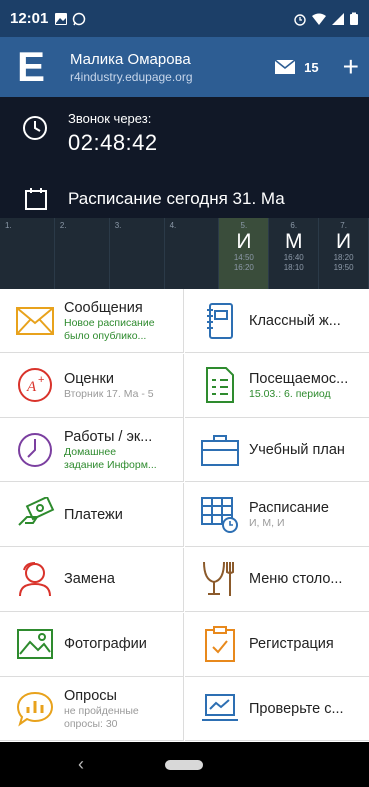 This screenshot has height=787, width=369. I want to click on envelope-icon, so click(35, 321).